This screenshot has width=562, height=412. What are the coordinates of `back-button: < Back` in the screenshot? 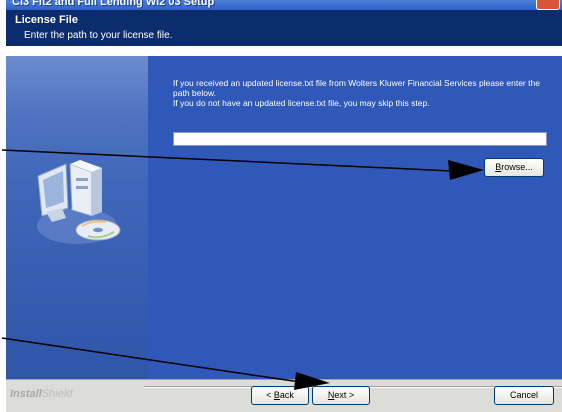 It's located at (280, 395).